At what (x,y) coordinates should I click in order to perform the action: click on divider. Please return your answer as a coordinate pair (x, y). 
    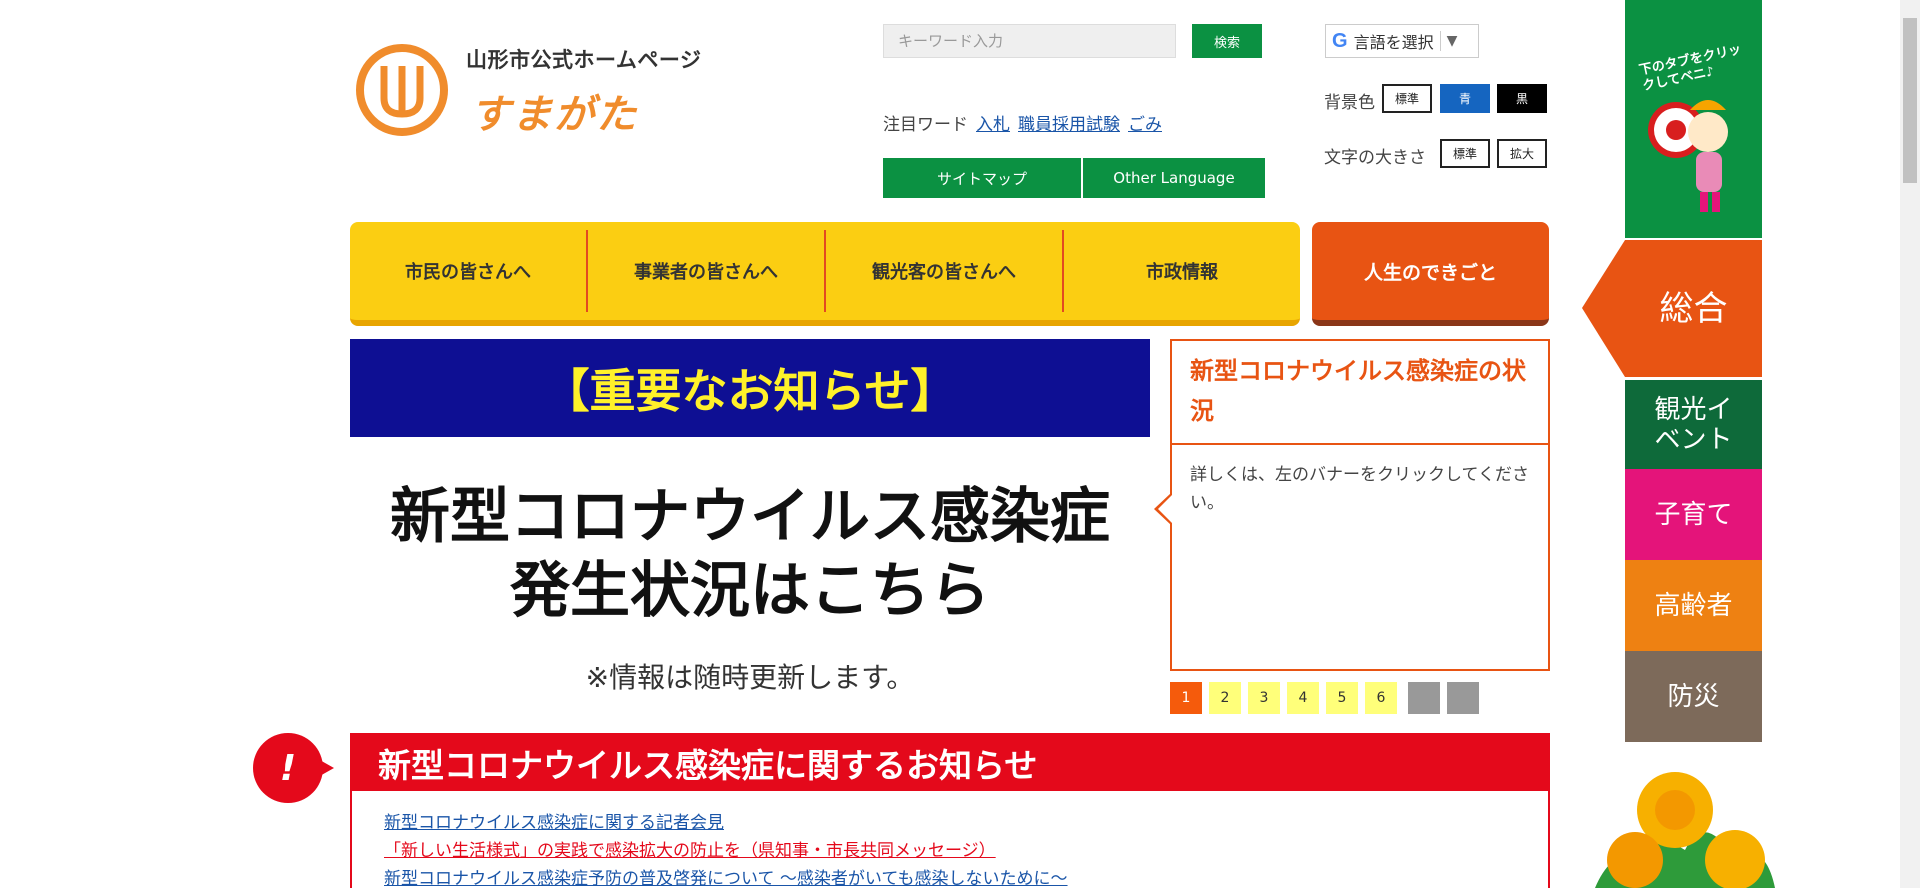
    Looking at the image, I should click on (1440, 41).